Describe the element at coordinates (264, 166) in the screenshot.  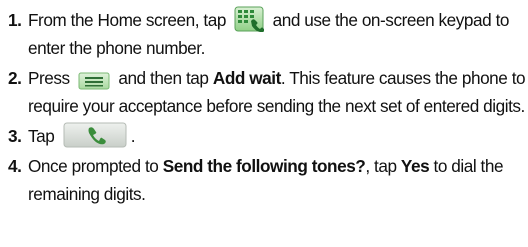
I see `step-bold-text: Send the following tones?` at that location.